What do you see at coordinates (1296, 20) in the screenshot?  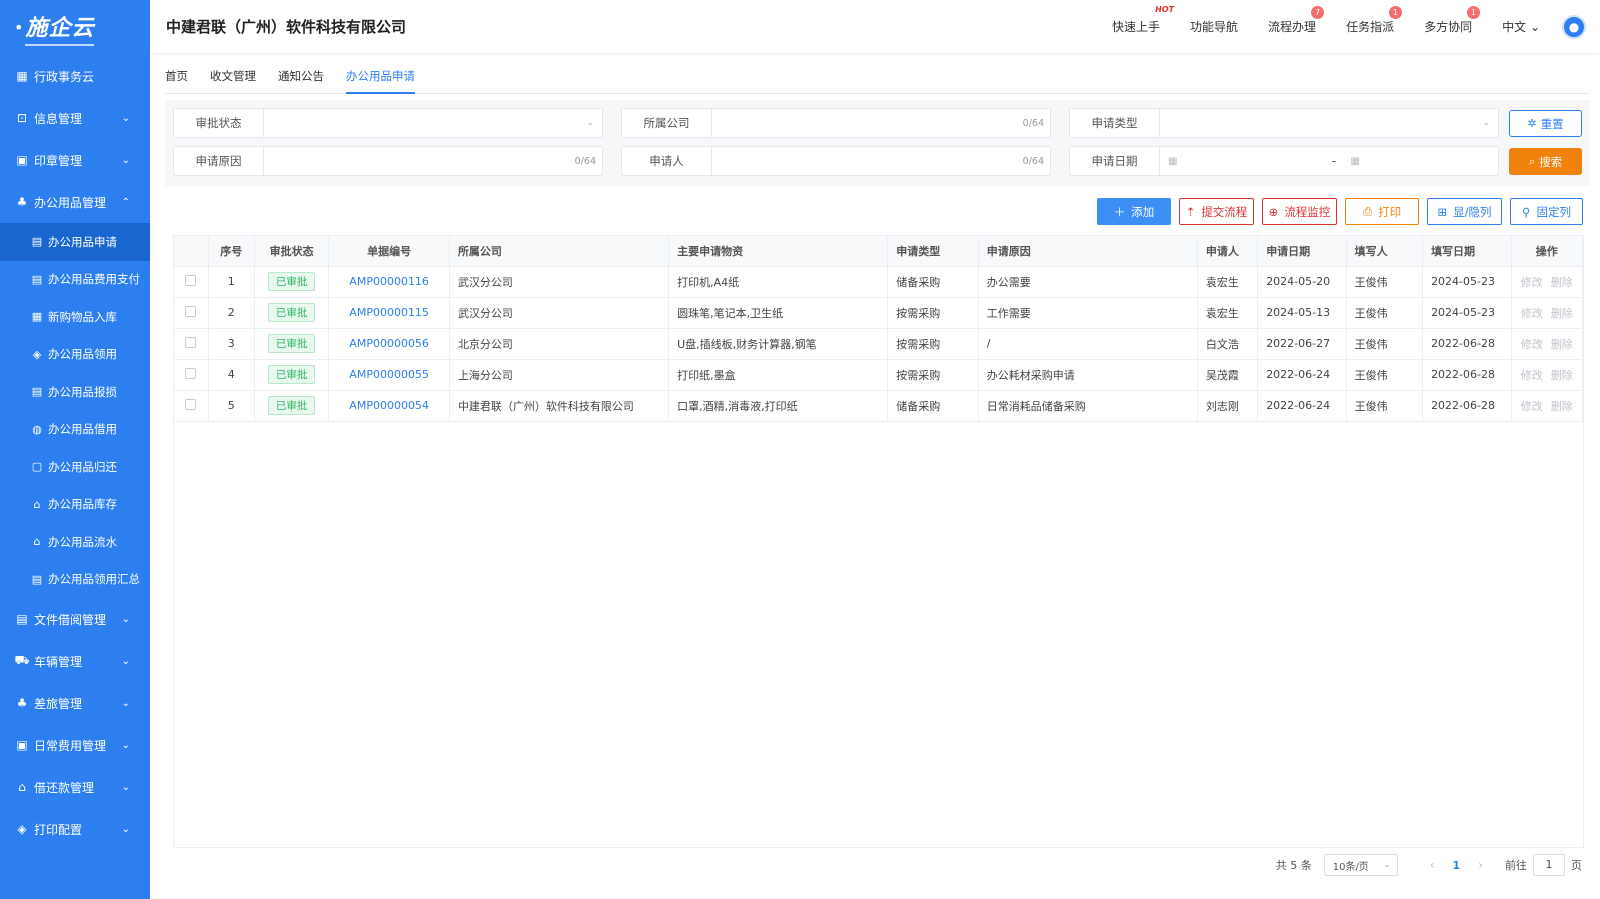 I see `process-link: 流程办理 7` at bounding box center [1296, 20].